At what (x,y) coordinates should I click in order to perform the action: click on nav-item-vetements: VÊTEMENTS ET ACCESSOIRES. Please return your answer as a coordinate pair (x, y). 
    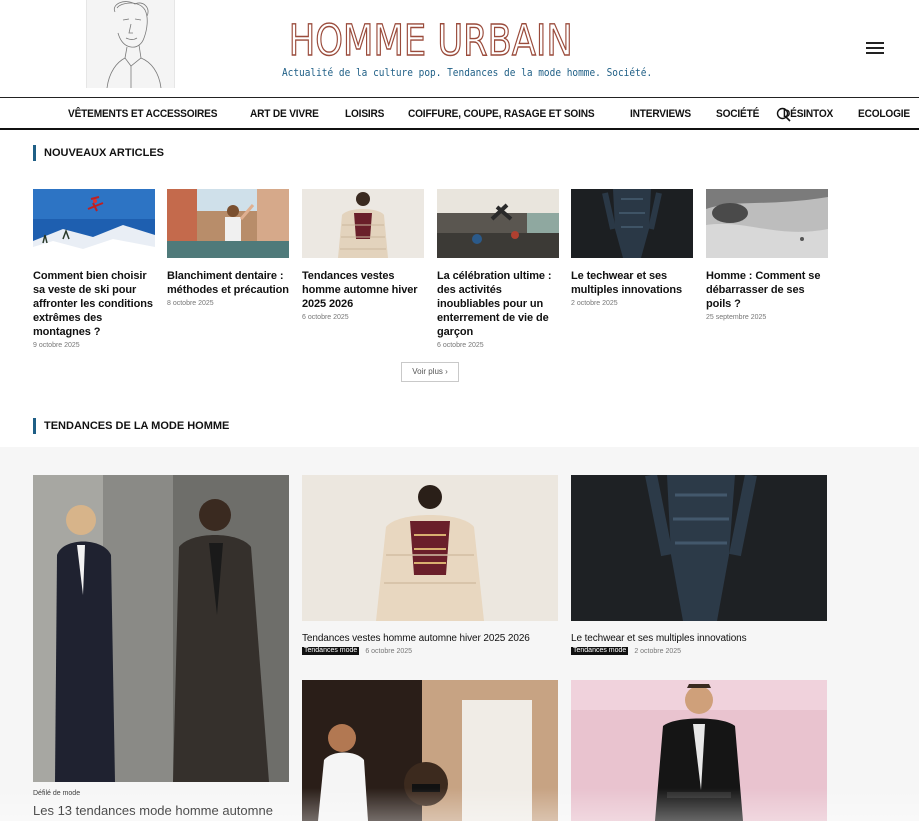
    Looking at the image, I should click on (142, 114).